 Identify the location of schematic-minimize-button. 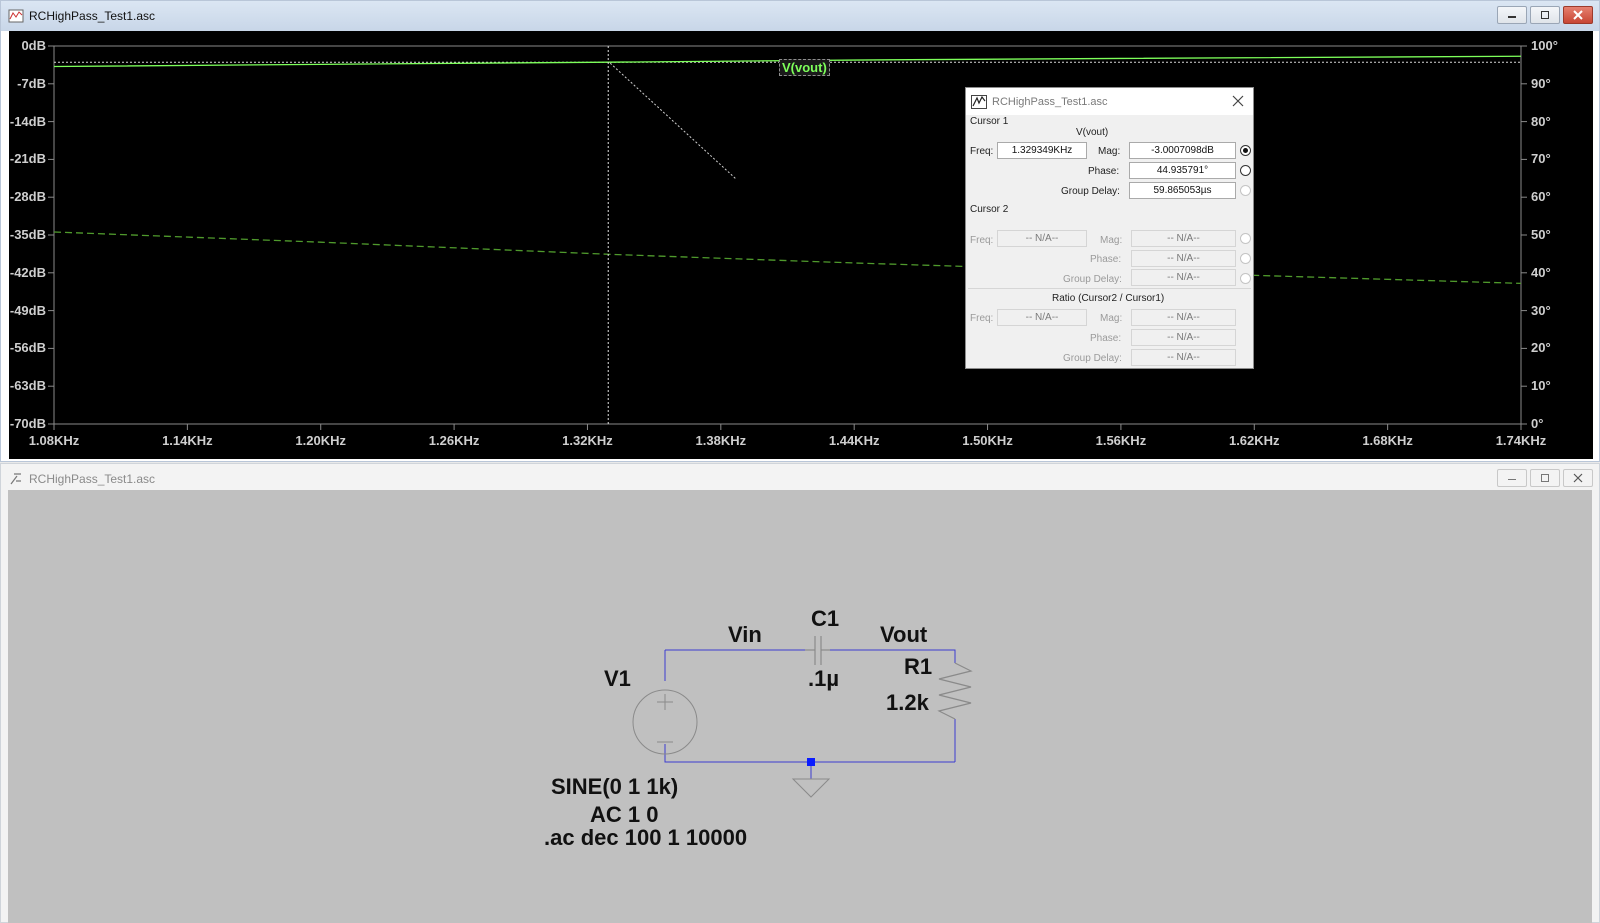
(1512, 478).